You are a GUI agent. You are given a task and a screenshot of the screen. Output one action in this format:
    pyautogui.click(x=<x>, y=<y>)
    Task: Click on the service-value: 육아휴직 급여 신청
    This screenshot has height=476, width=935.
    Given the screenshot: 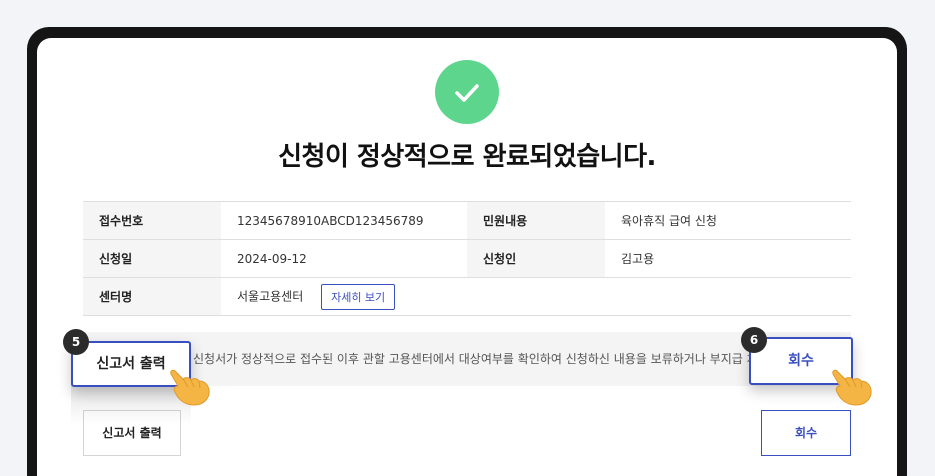 What is the action you would take?
    pyautogui.click(x=728, y=220)
    